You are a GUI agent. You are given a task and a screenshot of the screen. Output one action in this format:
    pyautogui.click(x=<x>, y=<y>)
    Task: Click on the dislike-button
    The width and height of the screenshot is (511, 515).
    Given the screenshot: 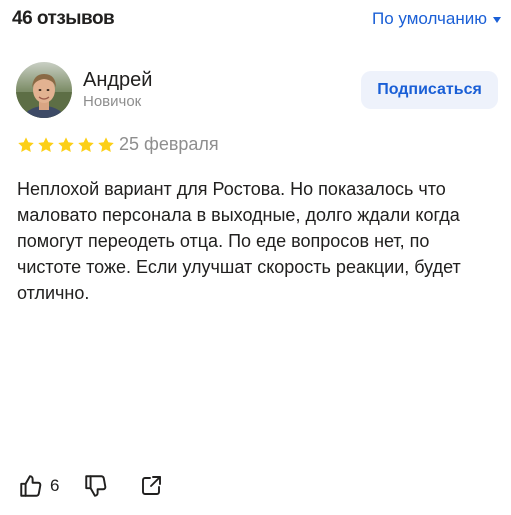 What is the action you would take?
    pyautogui.click(x=96, y=486)
    